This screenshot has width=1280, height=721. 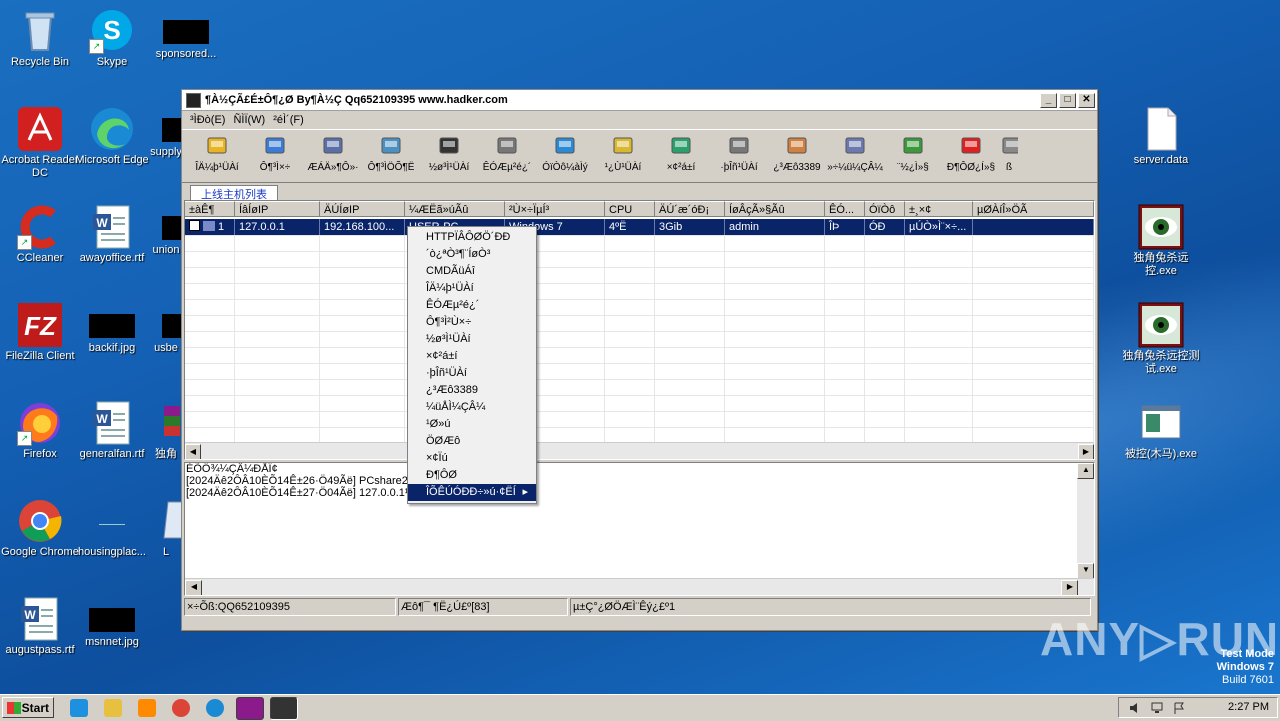 What do you see at coordinates (565, 155) in the screenshot?
I see `toolbar-button: ÓïÒô¼àÌý` at bounding box center [565, 155].